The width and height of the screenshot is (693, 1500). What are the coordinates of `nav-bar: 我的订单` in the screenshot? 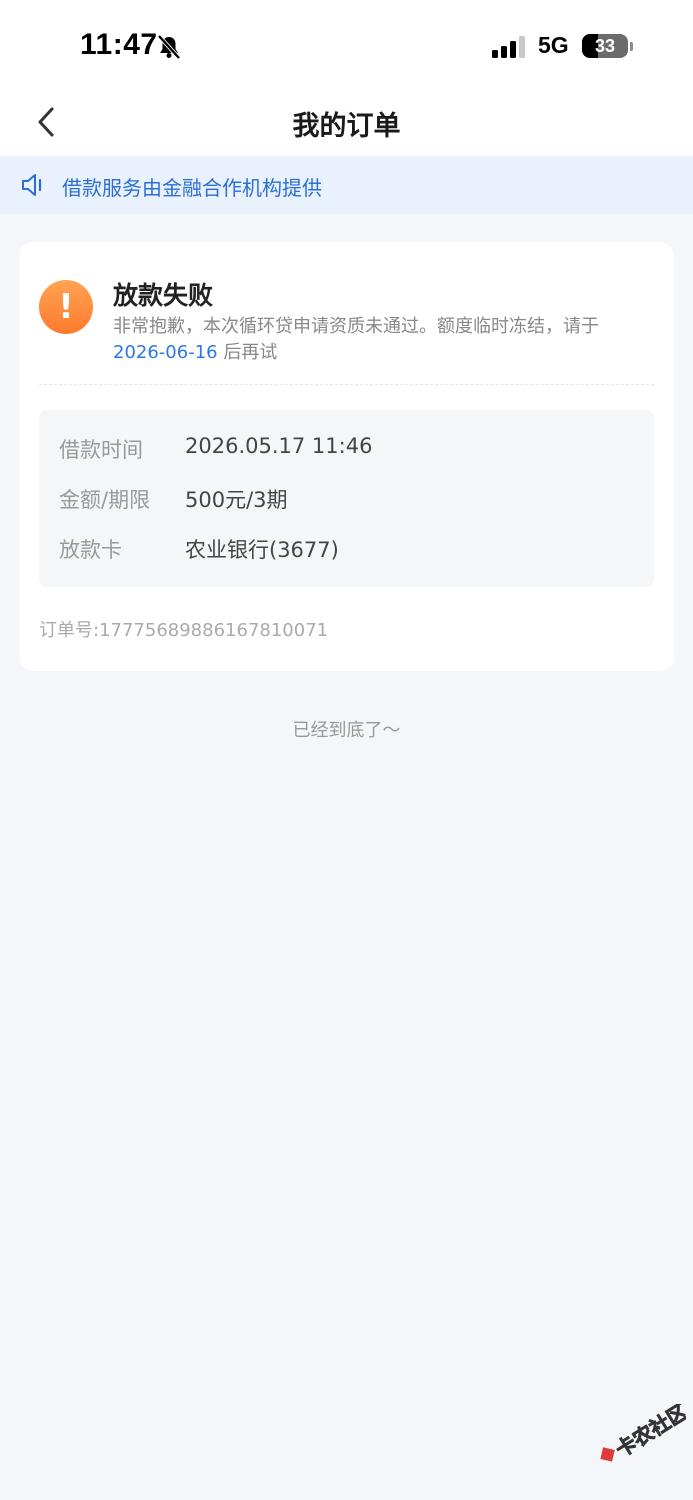 It's located at (346, 123).